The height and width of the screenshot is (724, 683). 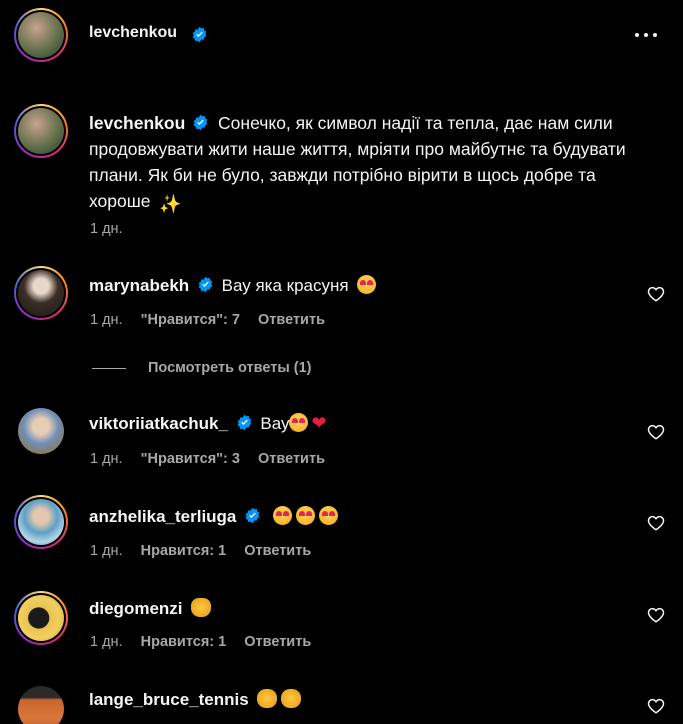 I want to click on view-replies-button: Посмотреть ответы (1), so click(x=202, y=368).